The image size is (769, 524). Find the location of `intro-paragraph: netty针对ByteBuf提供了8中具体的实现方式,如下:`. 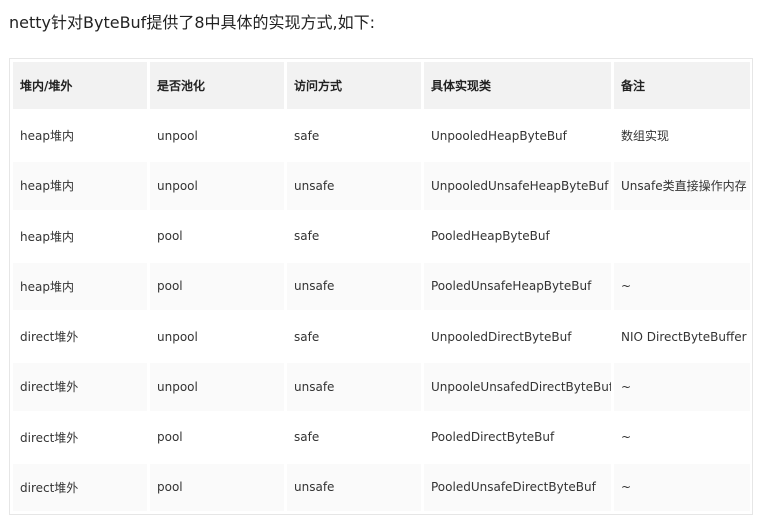

intro-paragraph: netty针对ByteBuf提供了8中具体的实现方式,如下: is located at coordinates (192, 22).